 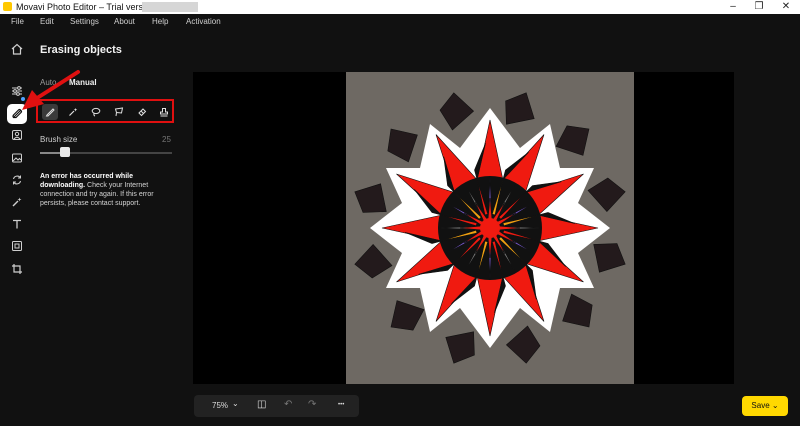 What do you see at coordinates (785, 7) in the screenshot?
I see `close-button: ✕` at bounding box center [785, 7].